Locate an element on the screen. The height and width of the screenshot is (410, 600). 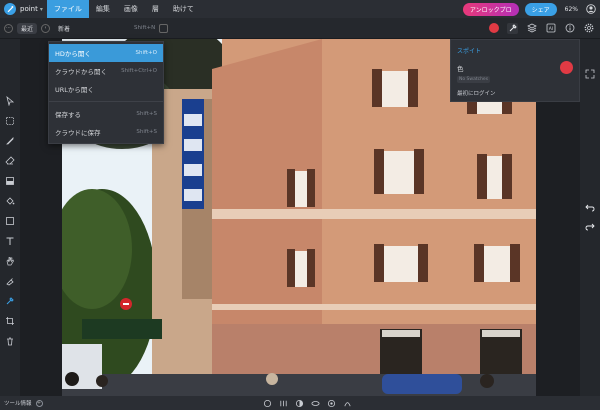
menu-layer: 層 is located at coordinates (155, 9).